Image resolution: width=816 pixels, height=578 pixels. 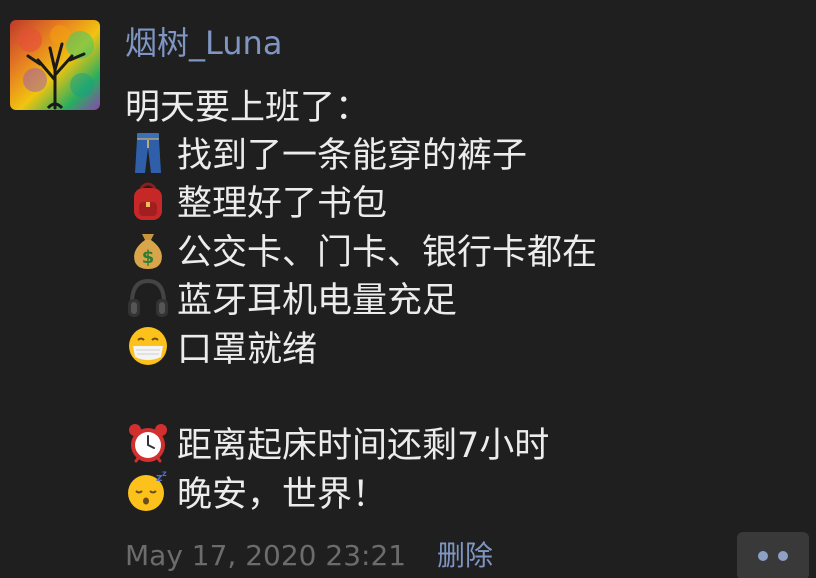 What do you see at coordinates (465, 201) in the screenshot?
I see `post-line: 整理好了书包` at bounding box center [465, 201].